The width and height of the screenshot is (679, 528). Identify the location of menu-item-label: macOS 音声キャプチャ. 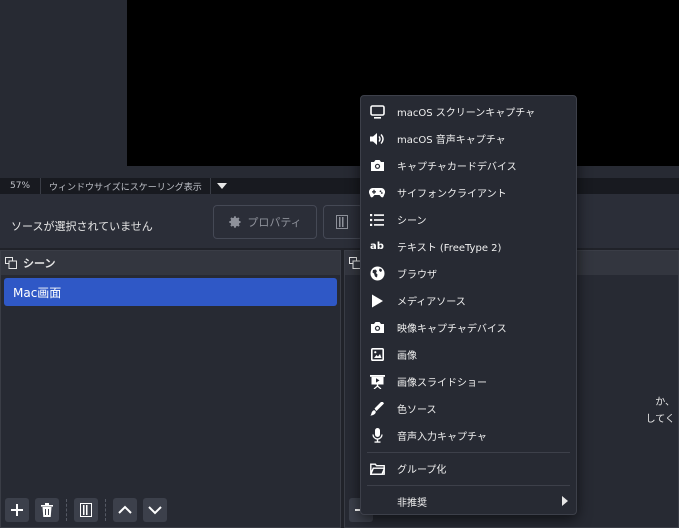
(451, 140).